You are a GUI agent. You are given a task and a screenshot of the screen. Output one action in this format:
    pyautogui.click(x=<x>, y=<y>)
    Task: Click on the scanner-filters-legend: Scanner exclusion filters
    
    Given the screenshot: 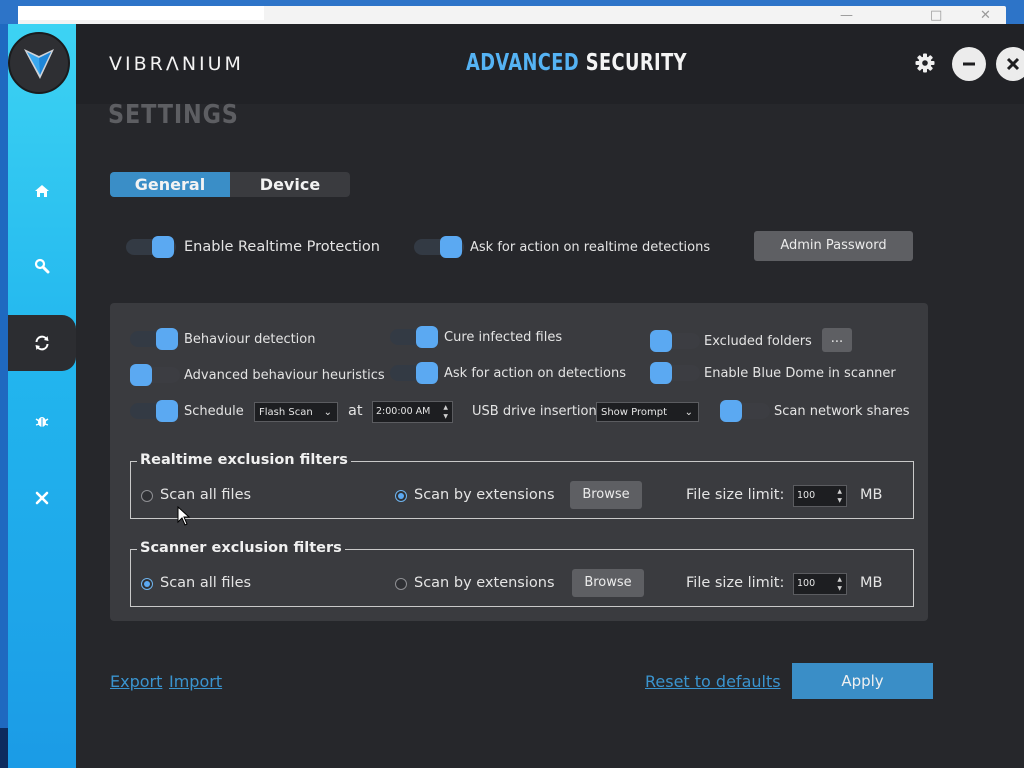 What is the action you would take?
    pyautogui.click(x=241, y=548)
    